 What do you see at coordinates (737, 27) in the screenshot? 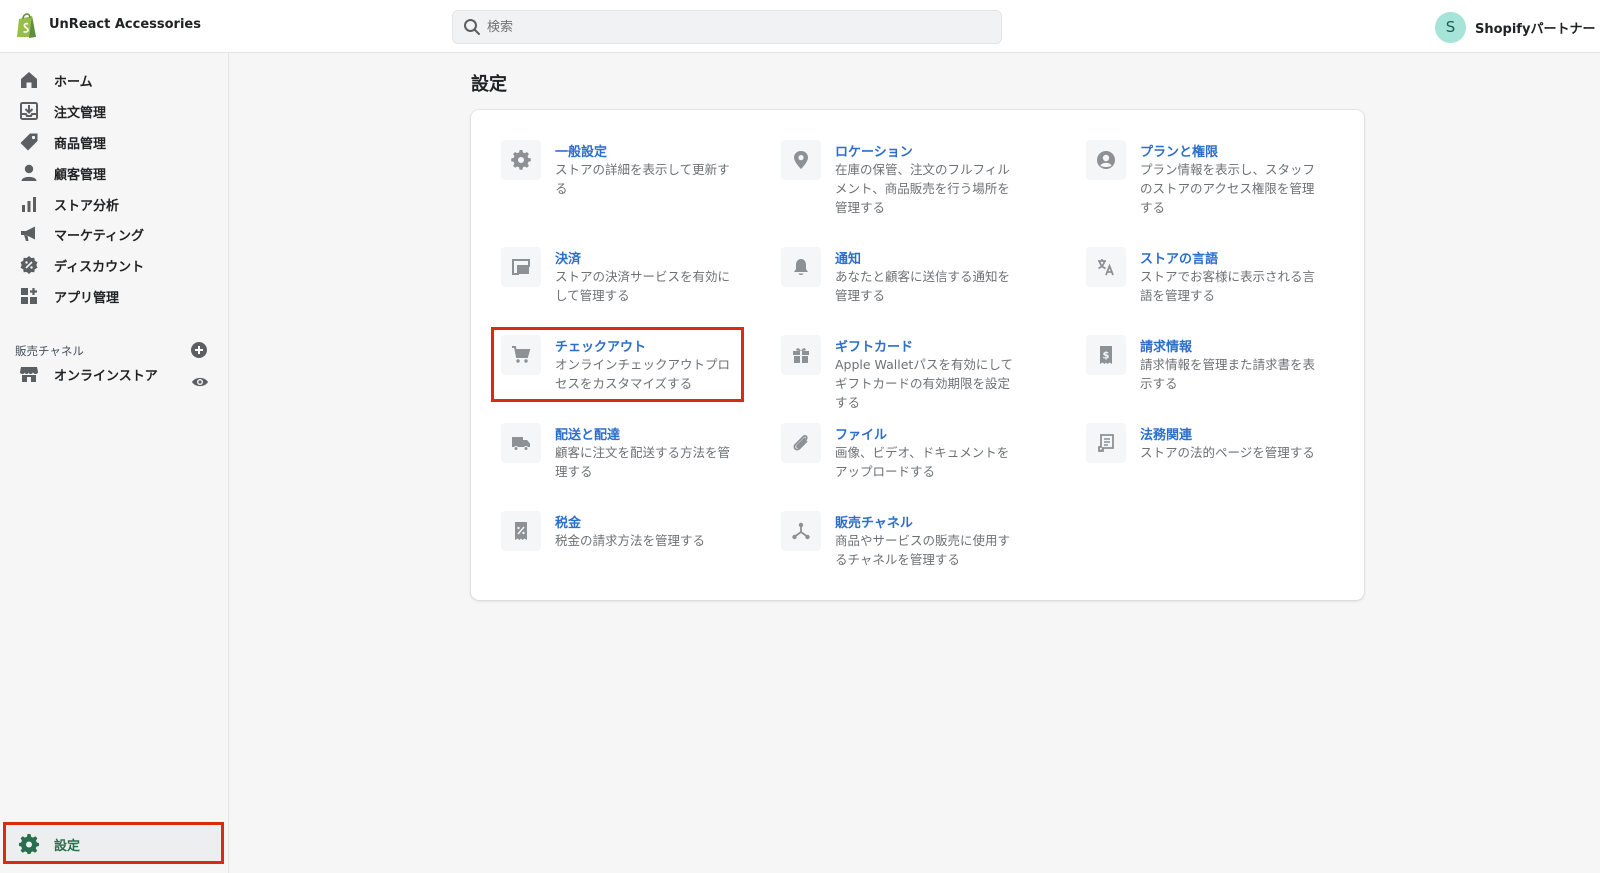
I see `search-input` at bounding box center [737, 27].